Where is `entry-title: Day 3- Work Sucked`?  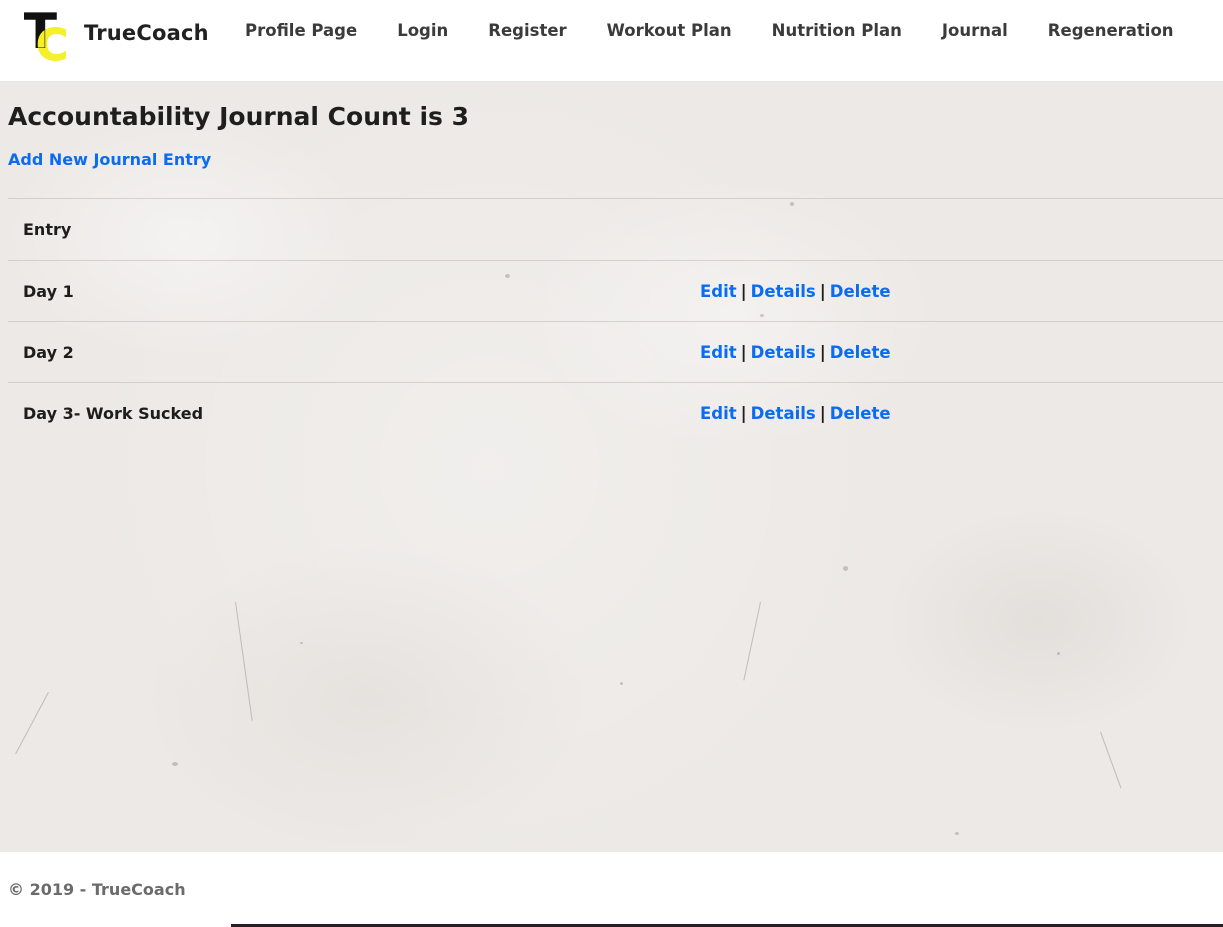
entry-title: Day 3- Work Sucked is located at coordinates (113, 413).